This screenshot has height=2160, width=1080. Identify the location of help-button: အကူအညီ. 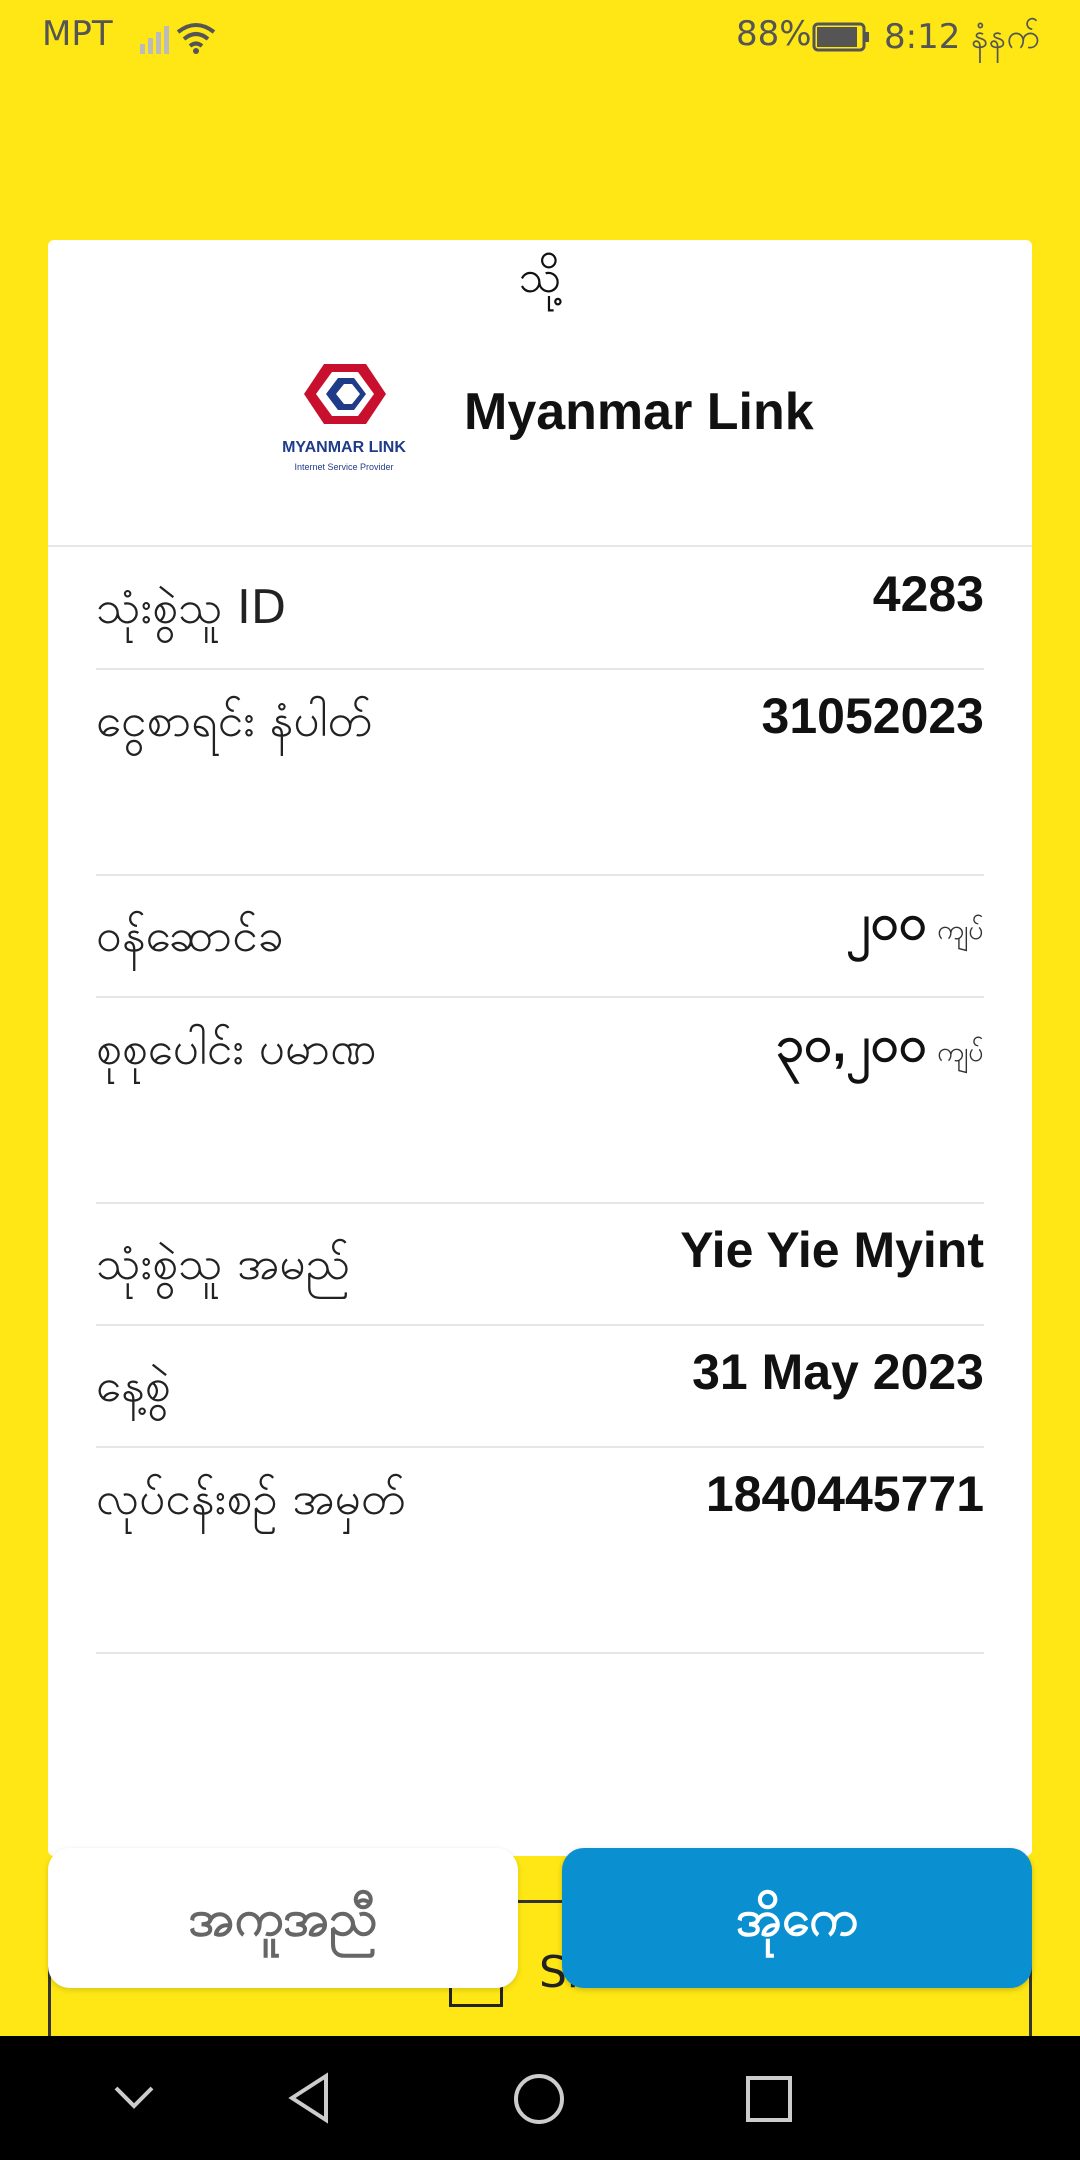
(283, 1918).